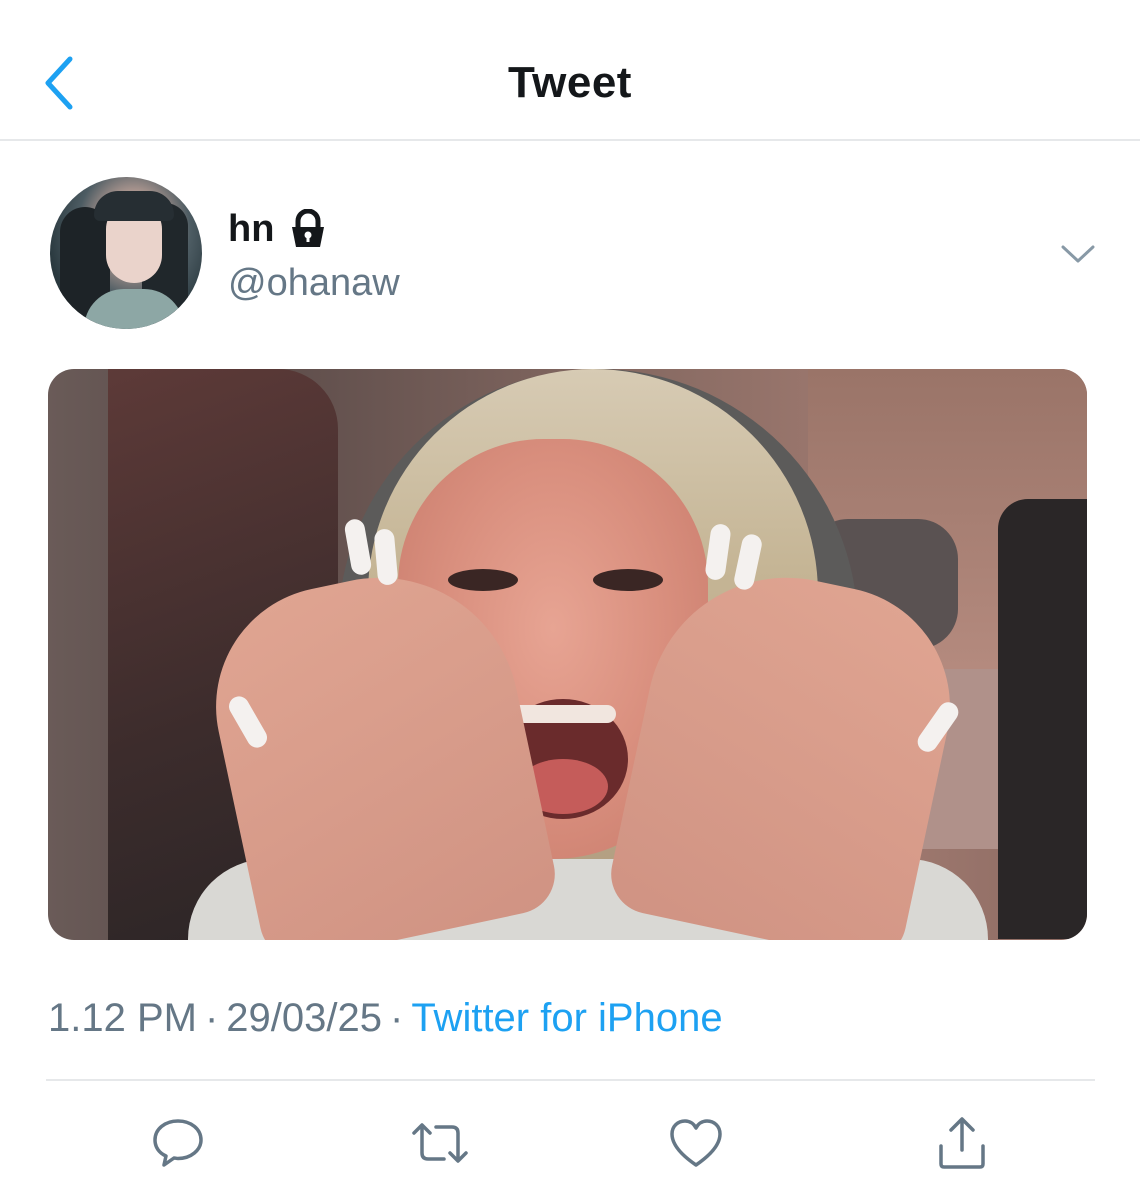  What do you see at coordinates (566, 1018) in the screenshot?
I see `tweet-source-link: Twitter for iPhone` at bounding box center [566, 1018].